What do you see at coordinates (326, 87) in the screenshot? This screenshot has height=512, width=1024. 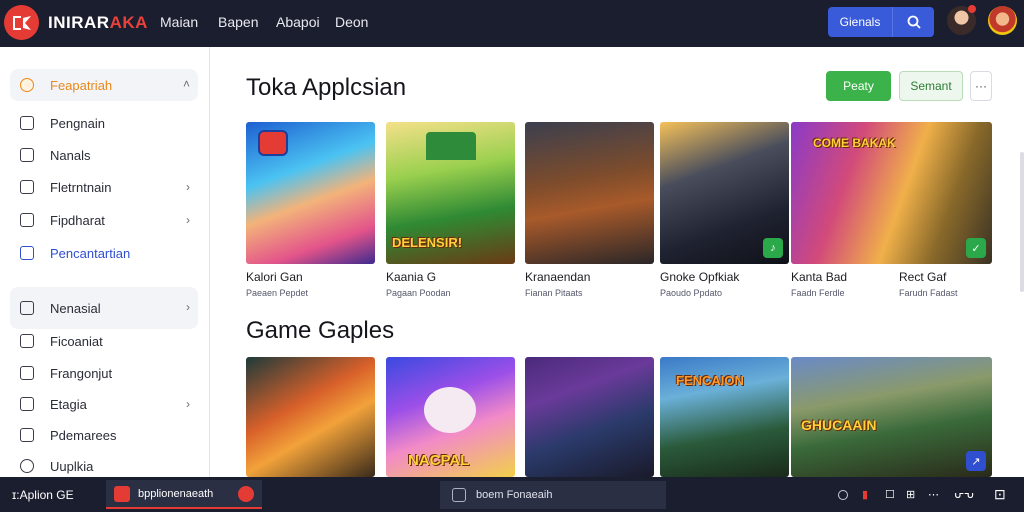 I see `section-title-applications: Toka Applcsian` at bounding box center [326, 87].